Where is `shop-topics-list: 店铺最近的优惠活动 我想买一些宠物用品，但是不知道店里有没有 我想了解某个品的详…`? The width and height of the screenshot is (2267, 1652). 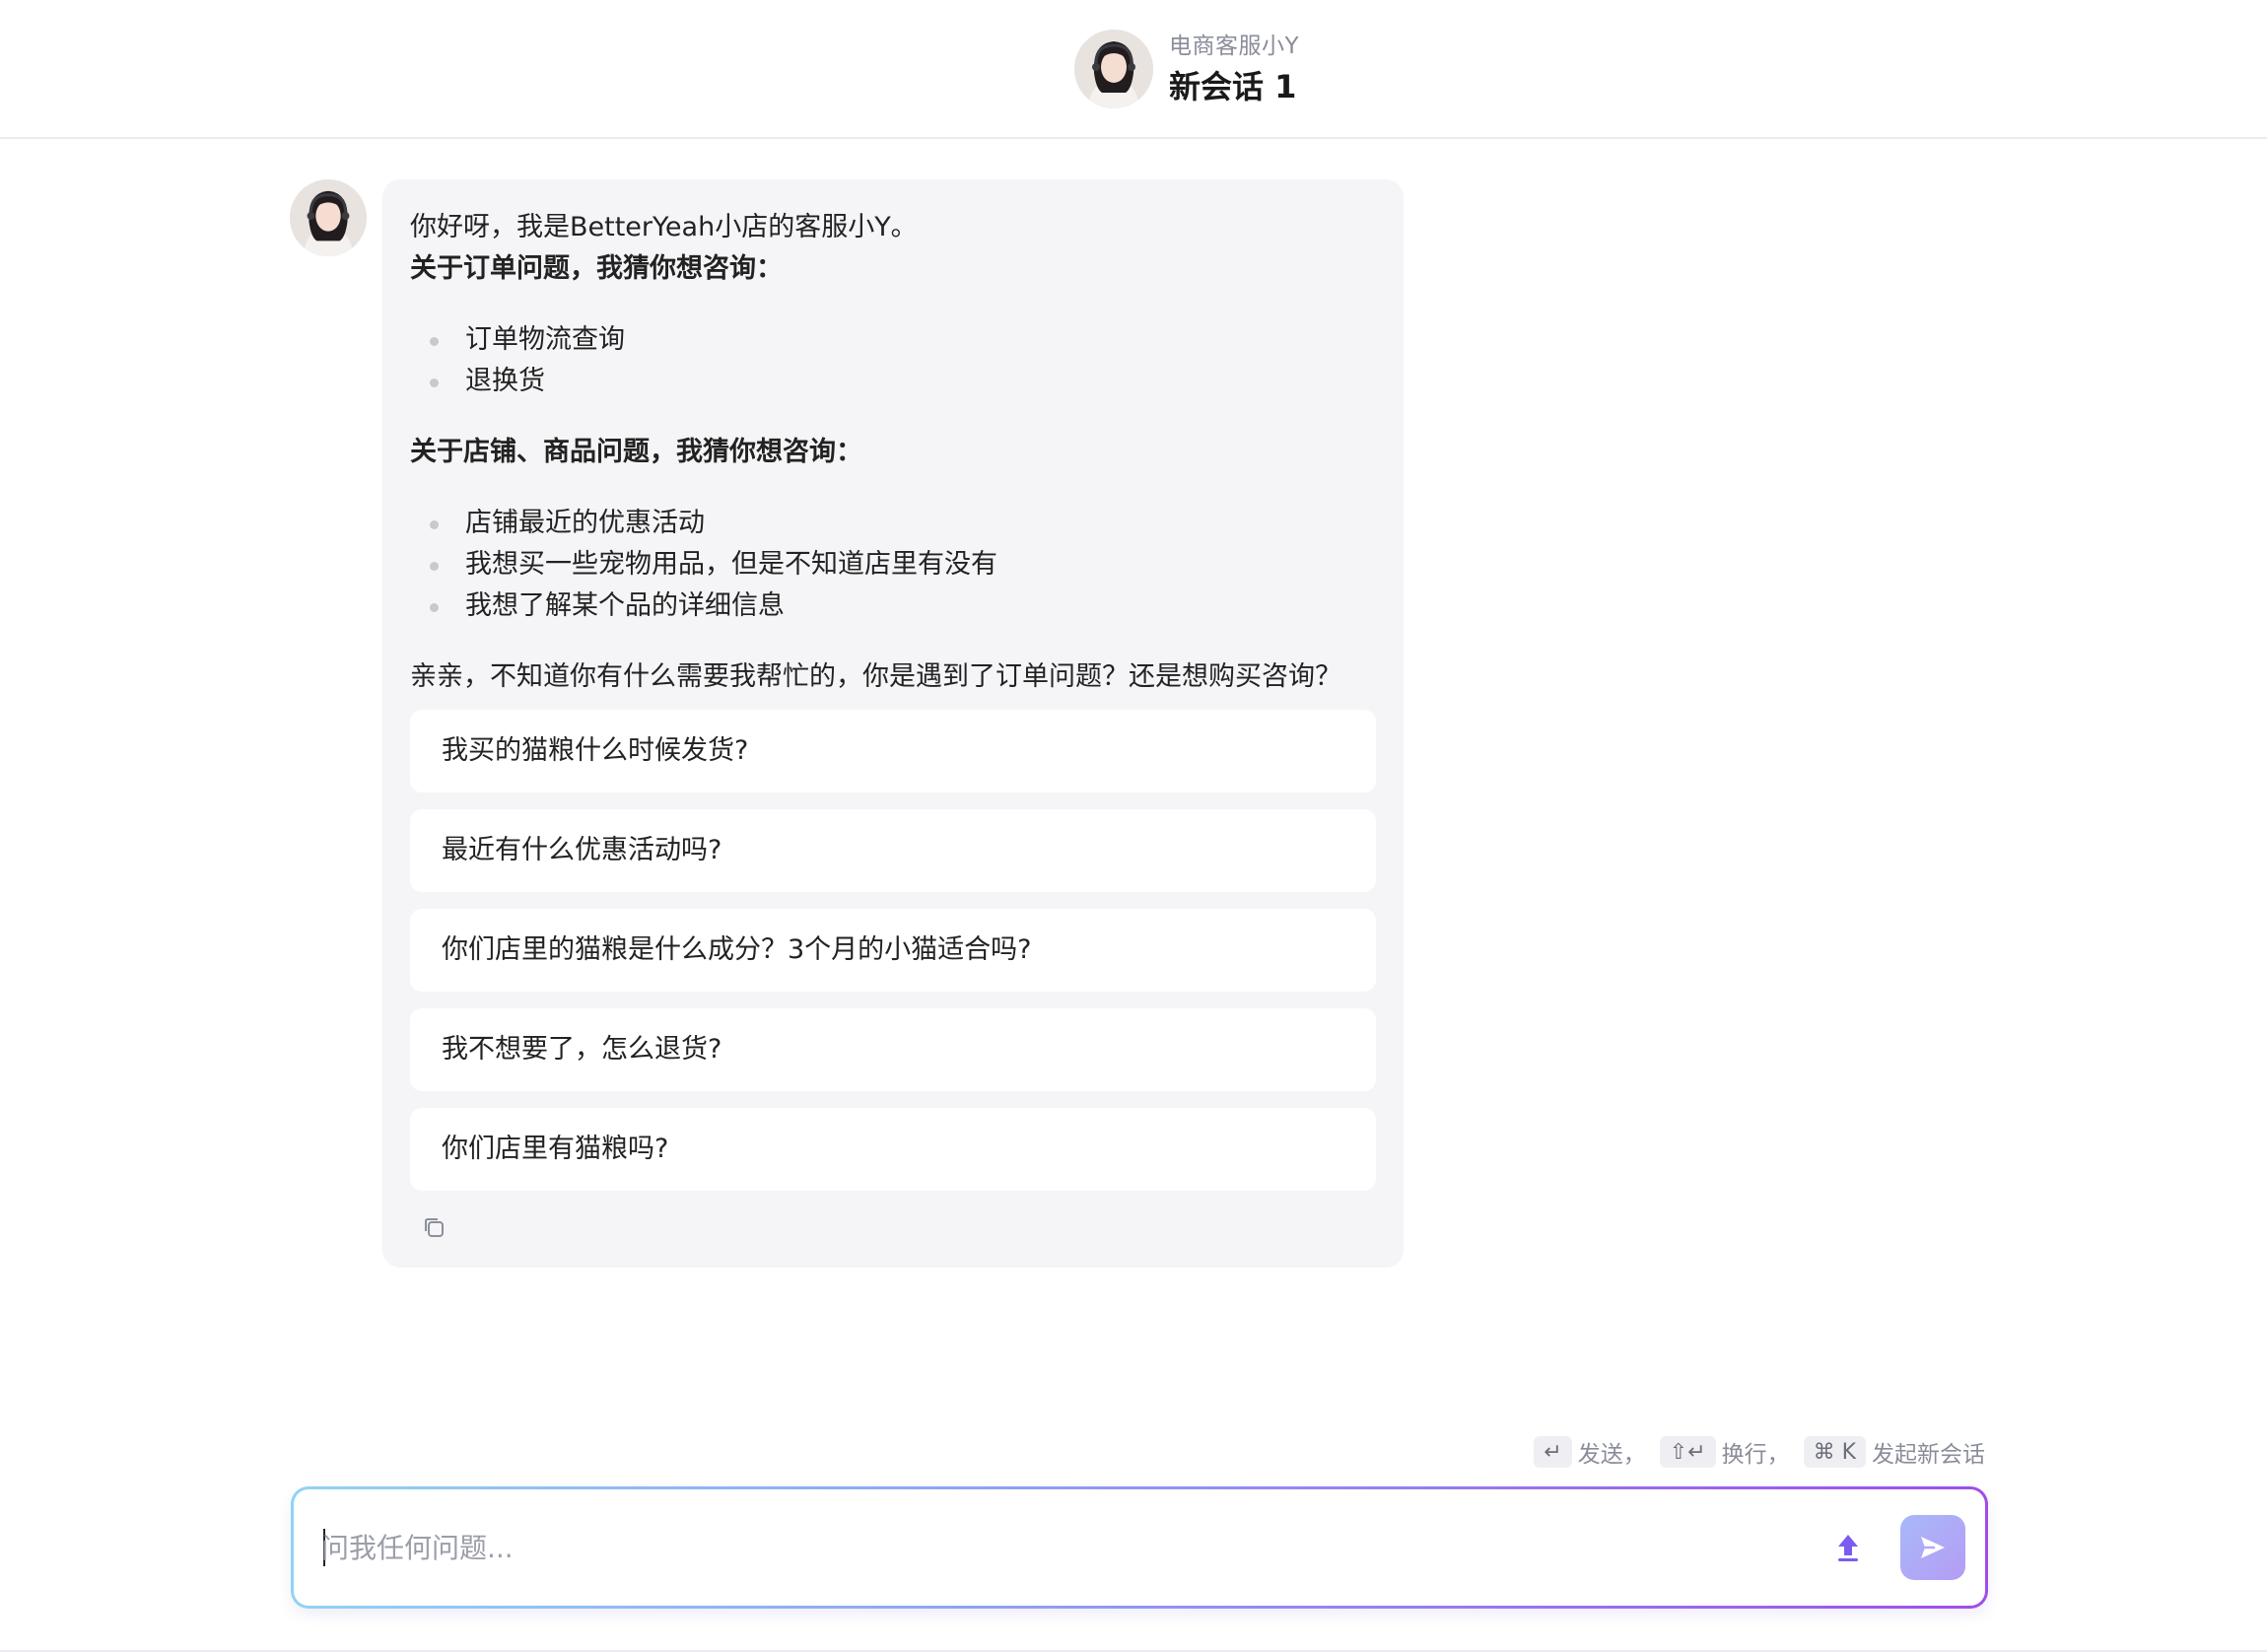 shop-topics-list: 店铺最近的优惠活动 我想买一些宠物用品，但是不知道店里有没有 我想了解某个品的详… is located at coordinates (893, 565).